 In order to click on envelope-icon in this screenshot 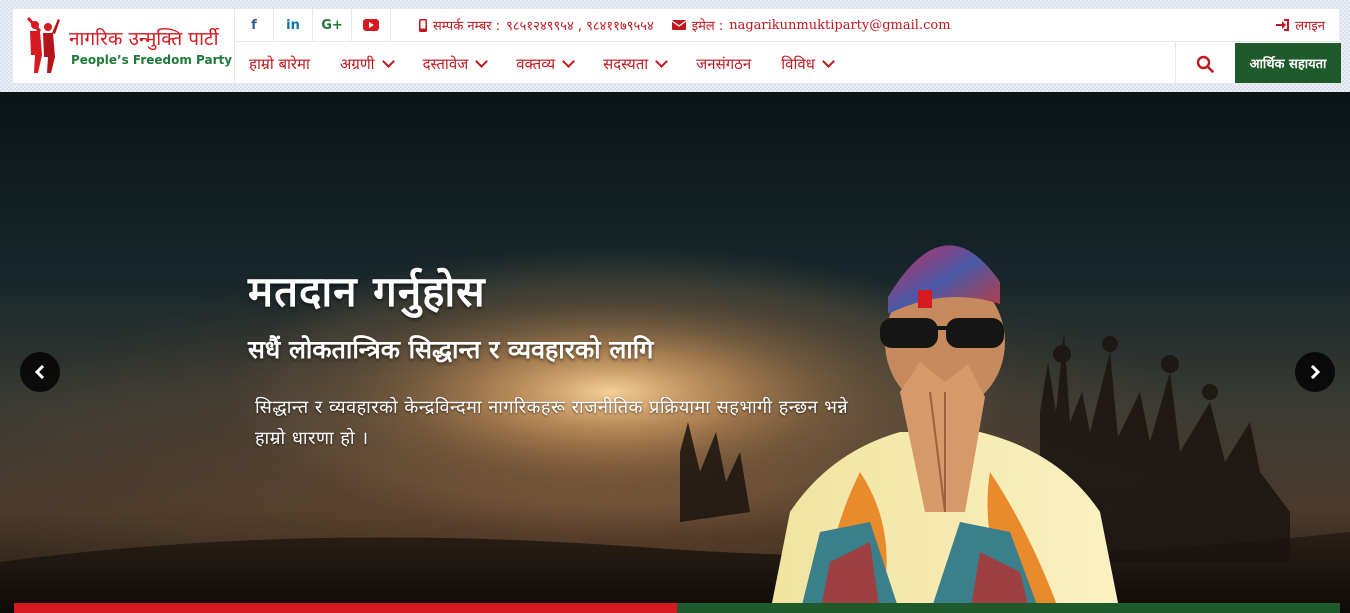, I will do `click(678, 25)`.